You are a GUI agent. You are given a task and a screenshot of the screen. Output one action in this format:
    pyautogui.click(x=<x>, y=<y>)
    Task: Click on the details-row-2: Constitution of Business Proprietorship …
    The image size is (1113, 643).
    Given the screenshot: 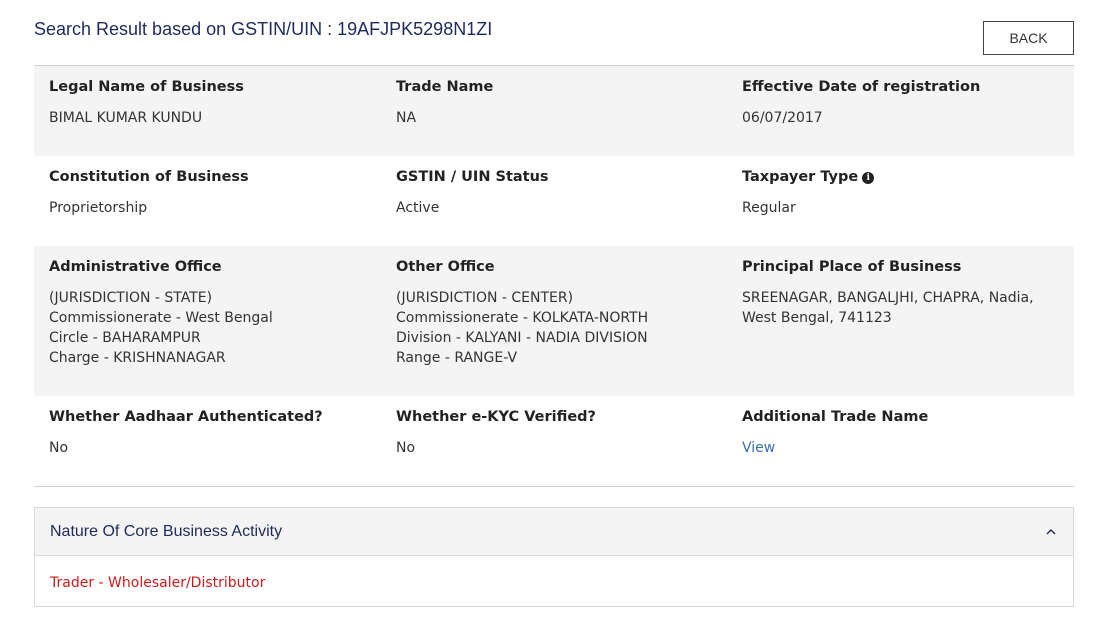 What is the action you would take?
    pyautogui.click(x=554, y=201)
    